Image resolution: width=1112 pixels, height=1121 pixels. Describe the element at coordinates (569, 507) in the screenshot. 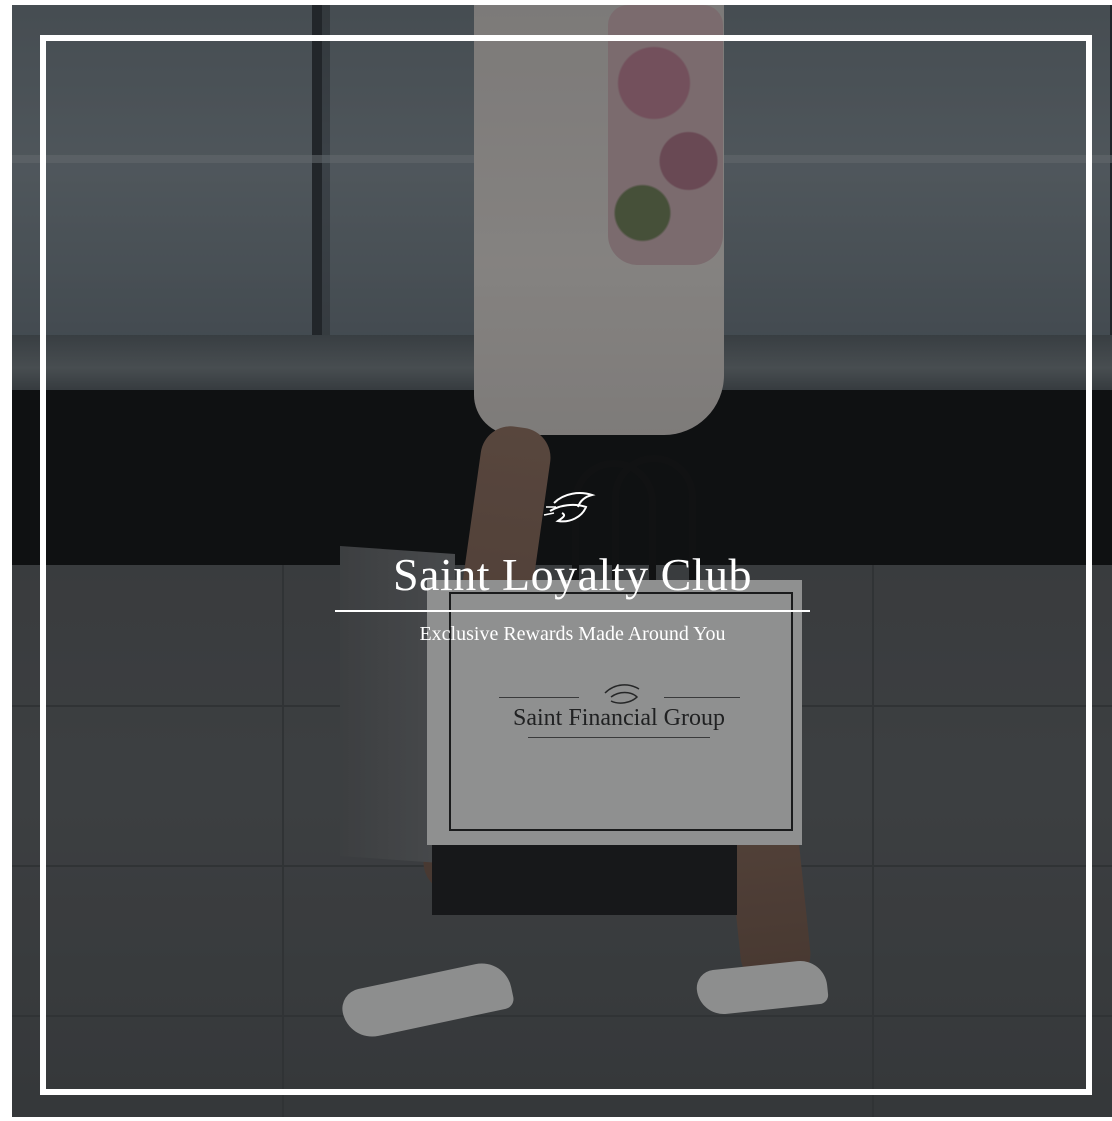

I see `bird-icon` at that location.